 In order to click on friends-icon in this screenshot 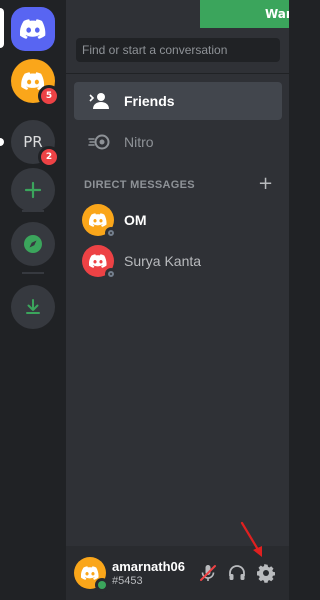, I will do `click(100, 101)`.